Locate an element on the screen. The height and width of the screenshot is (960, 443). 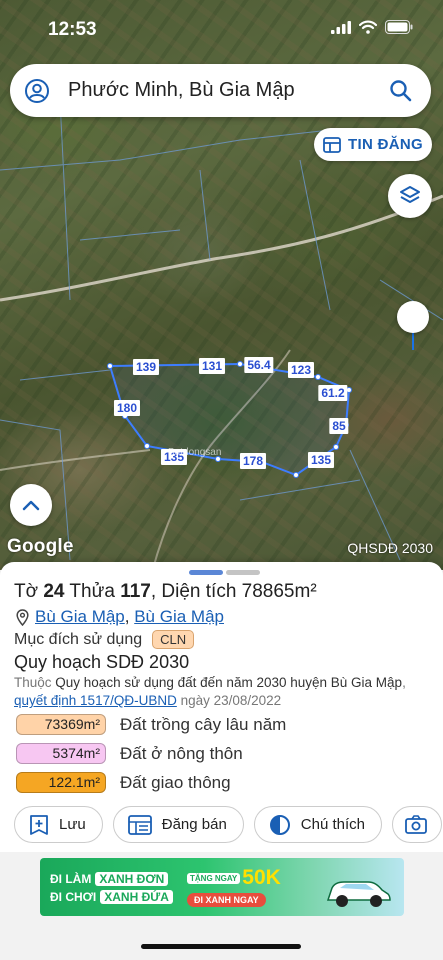
legend-label: Chú thích is located at coordinates (333, 824).